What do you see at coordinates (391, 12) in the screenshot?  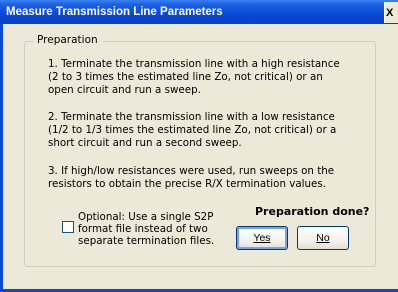 I see `close-icon: X` at bounding box center [391, 12].